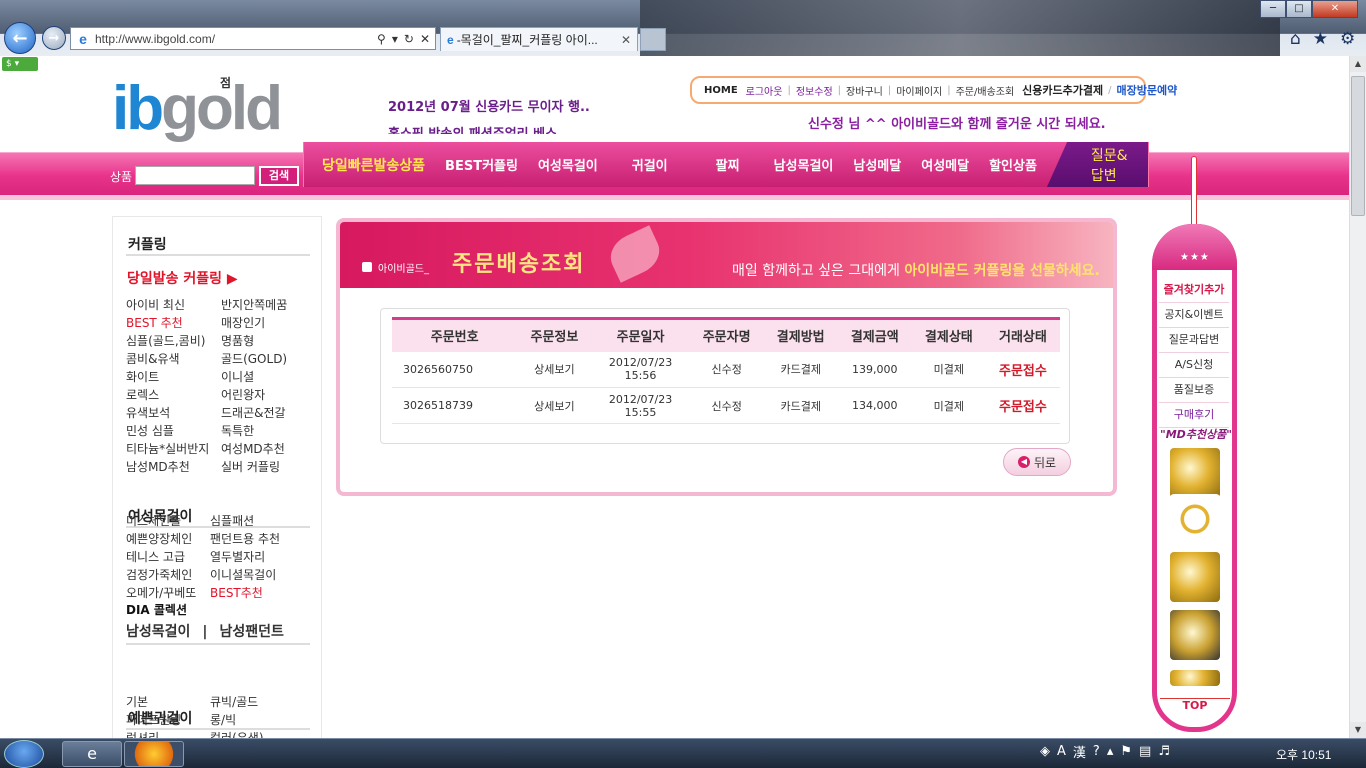 This screenshot has width=1366, height=768. What do you see at coordinates (265, 593) in the screenshot?
I see `sidebar-category-link: BEST추천` at bounding box center [265, 593].